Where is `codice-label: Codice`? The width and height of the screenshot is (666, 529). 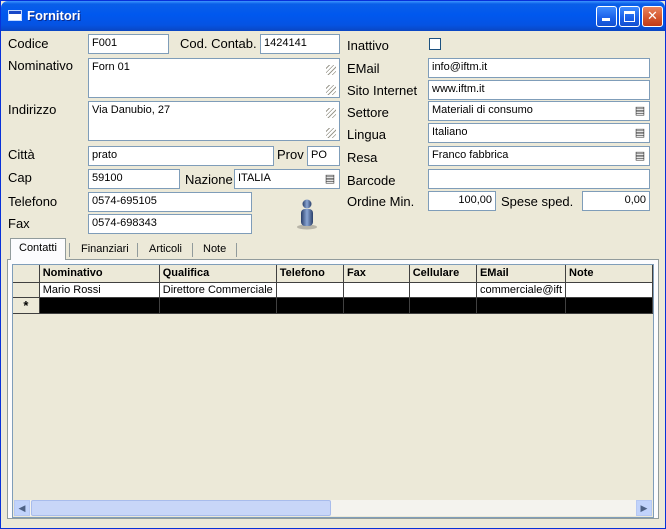
codice-label: Codice is located at coordinates (28, 43).